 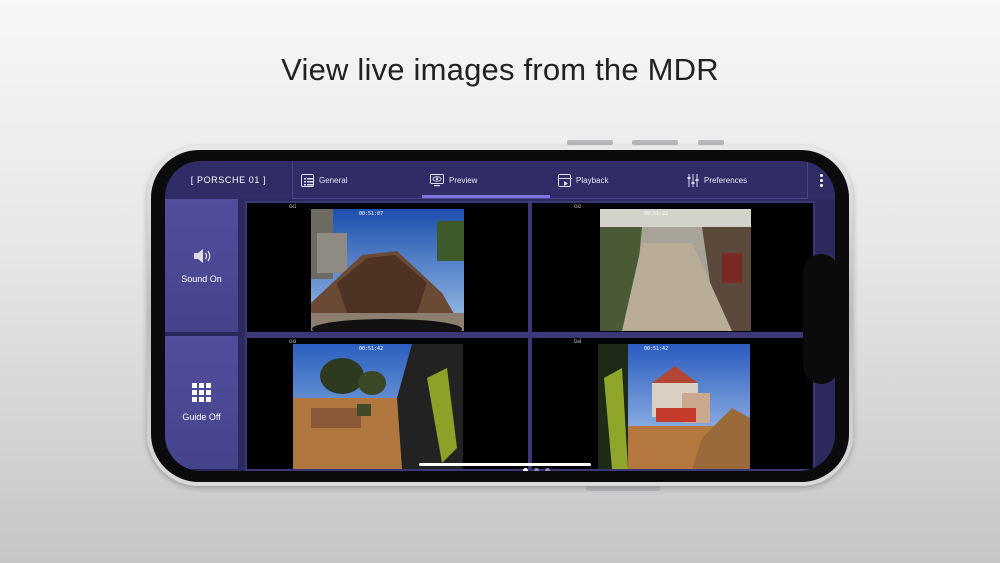 What do you see at coordinates (437, 180) in the screenshot?
I see `preview-eye-icon` at bounding box center [437, 180].